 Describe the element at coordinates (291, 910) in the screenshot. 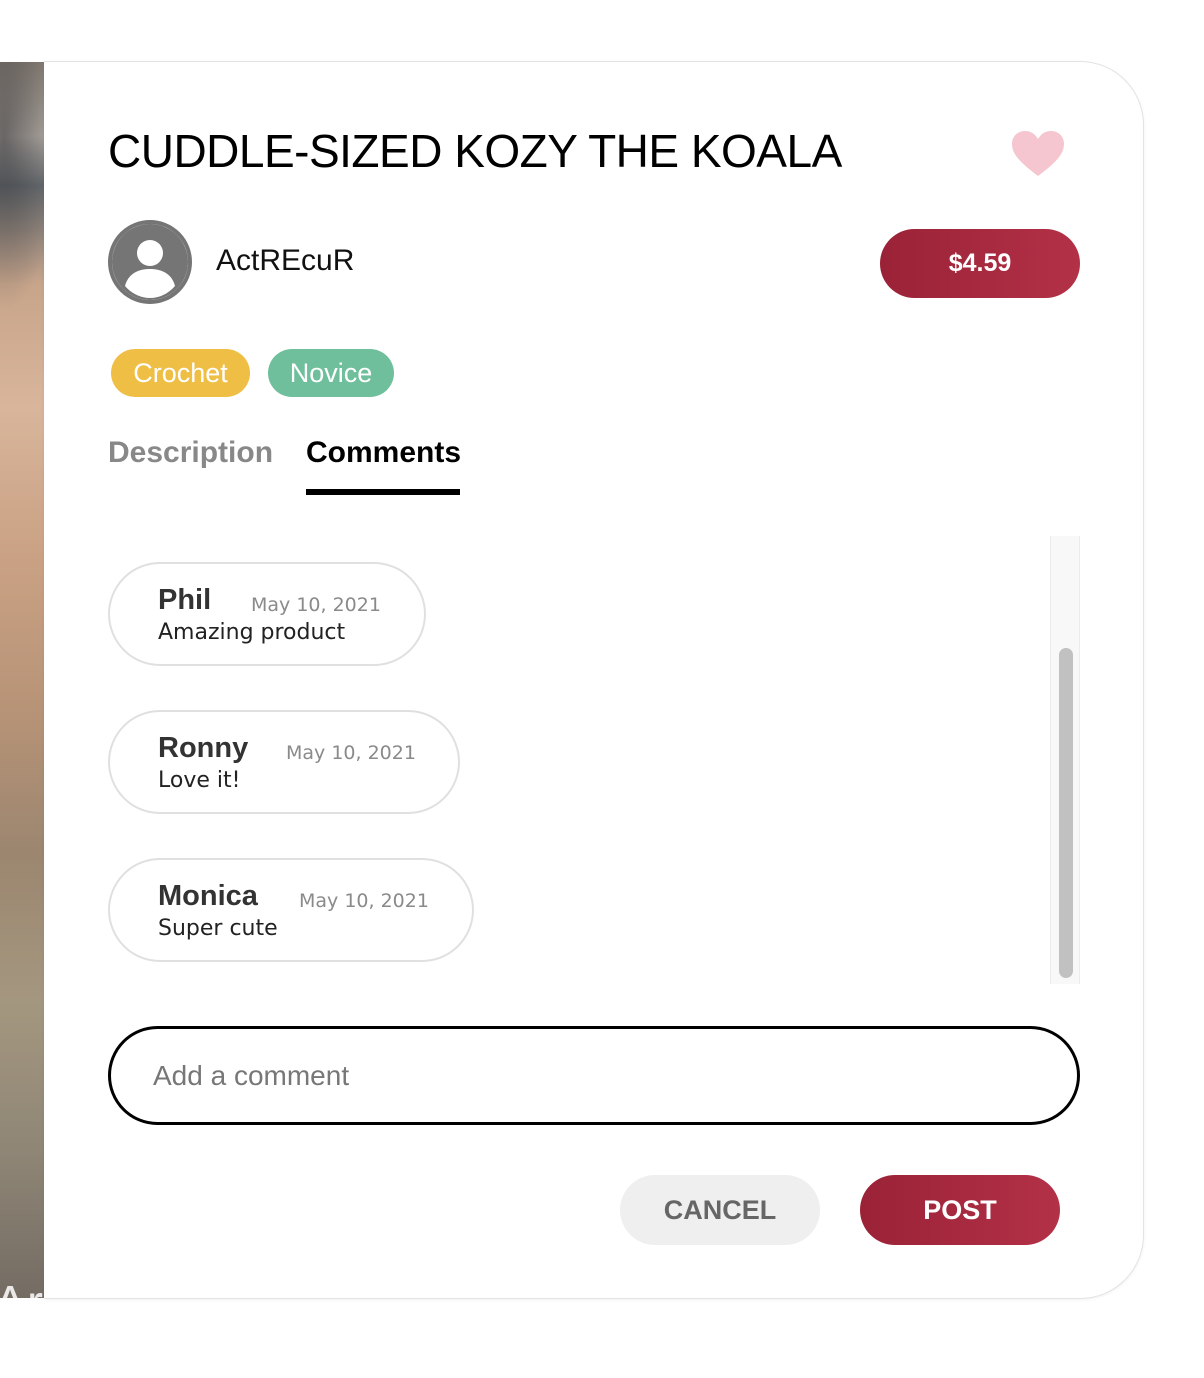

I see `comment-item: Monica May 10, 2021 Super cute` at that location.